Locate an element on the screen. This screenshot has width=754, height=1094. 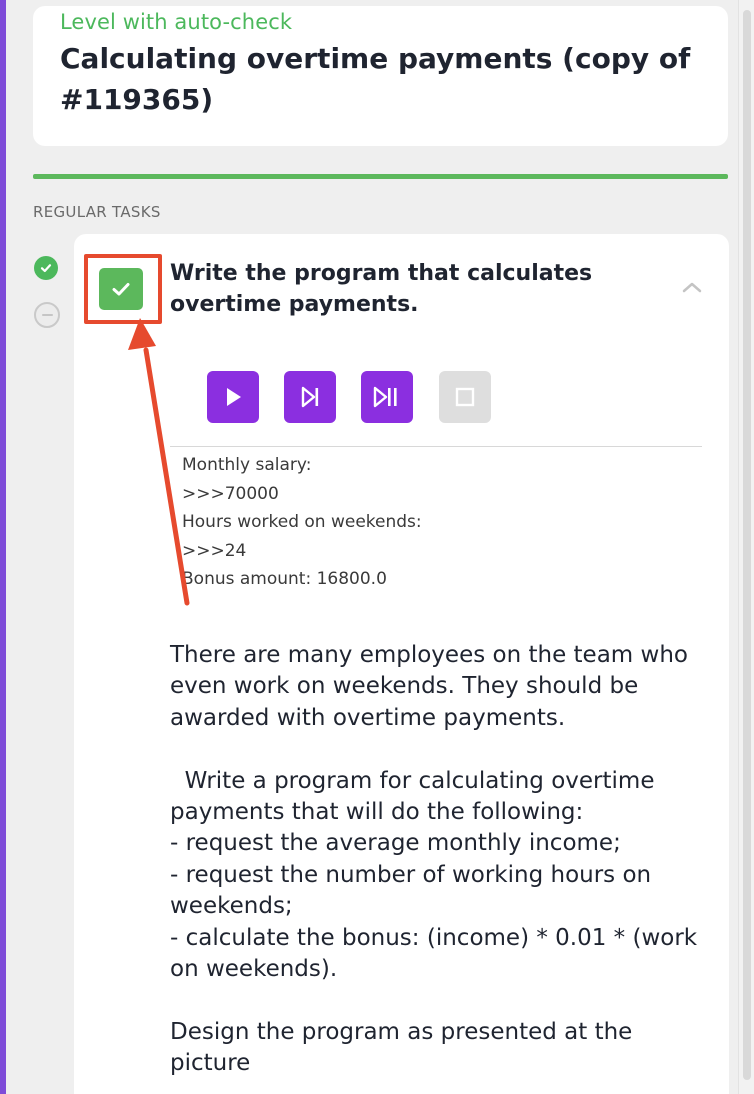
annotation-arrow is located at coordinates (159, 462).